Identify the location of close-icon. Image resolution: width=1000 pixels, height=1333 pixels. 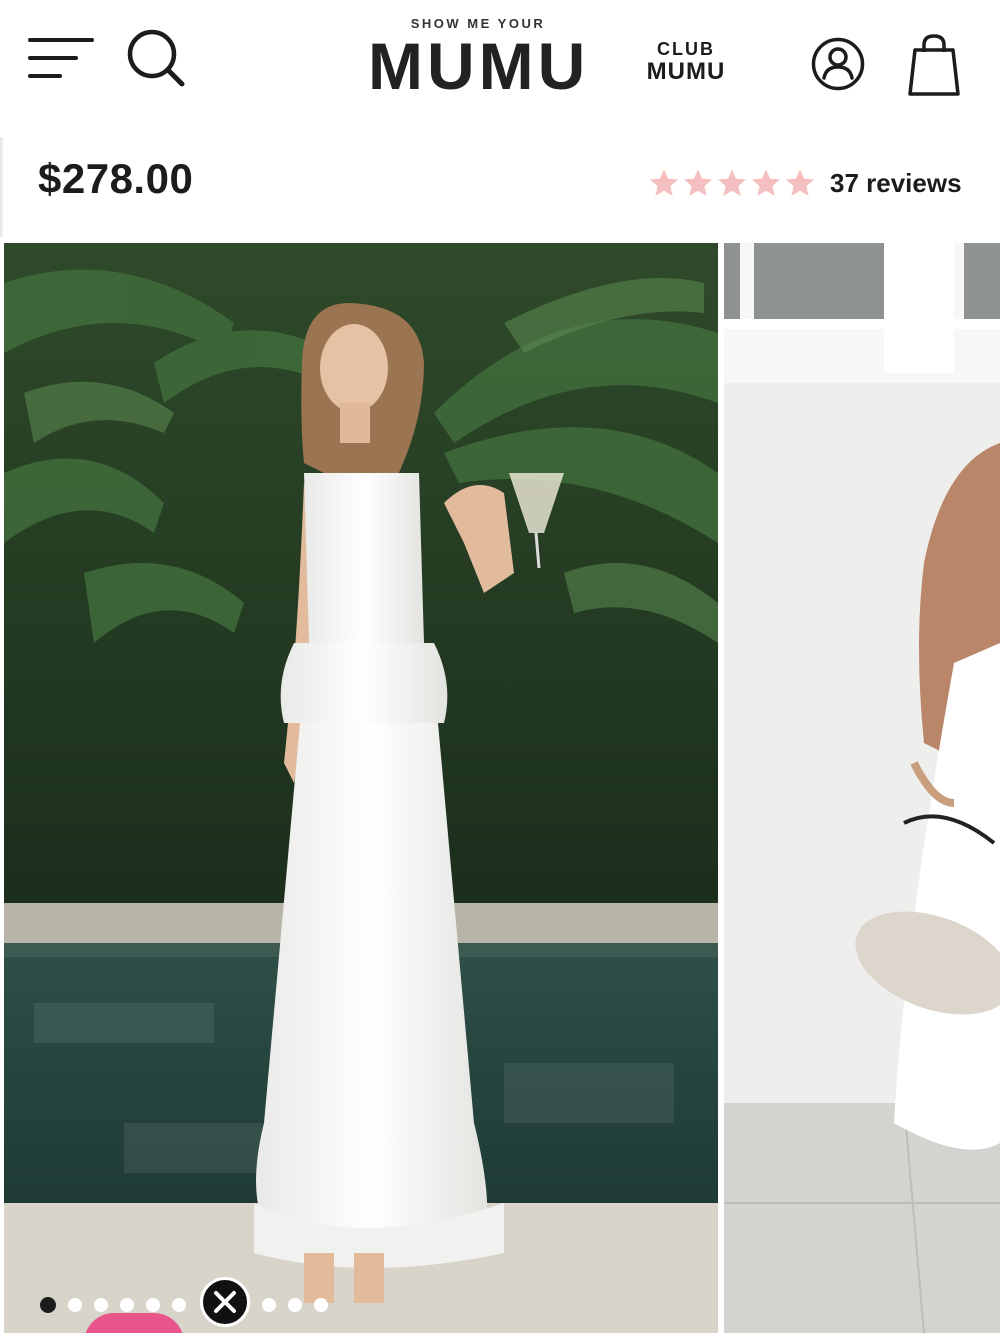
(225, 1302).